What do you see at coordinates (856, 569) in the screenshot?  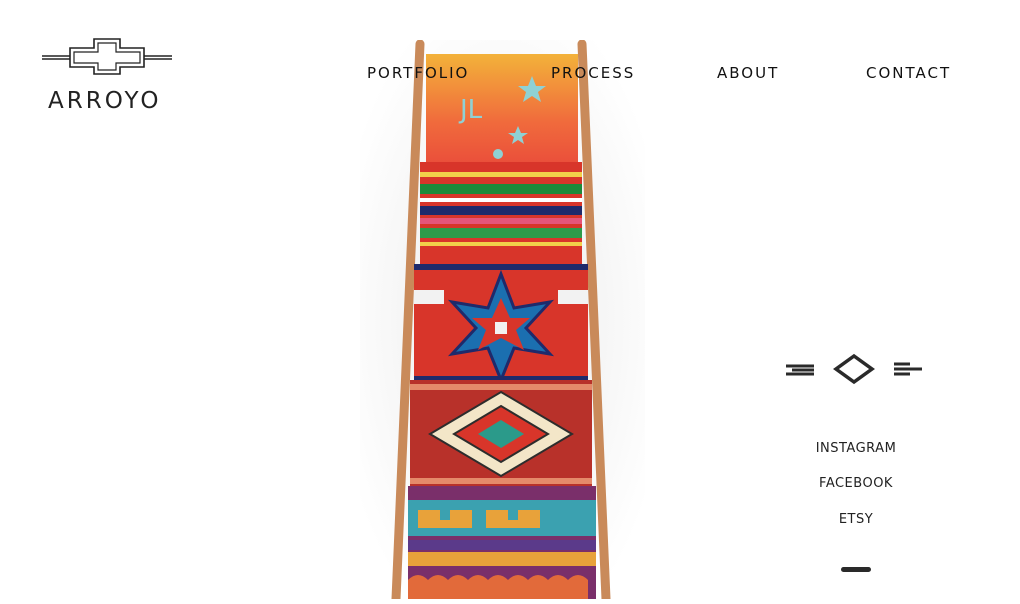 I see `scroll-indicator` at bounding box center [856, 569].